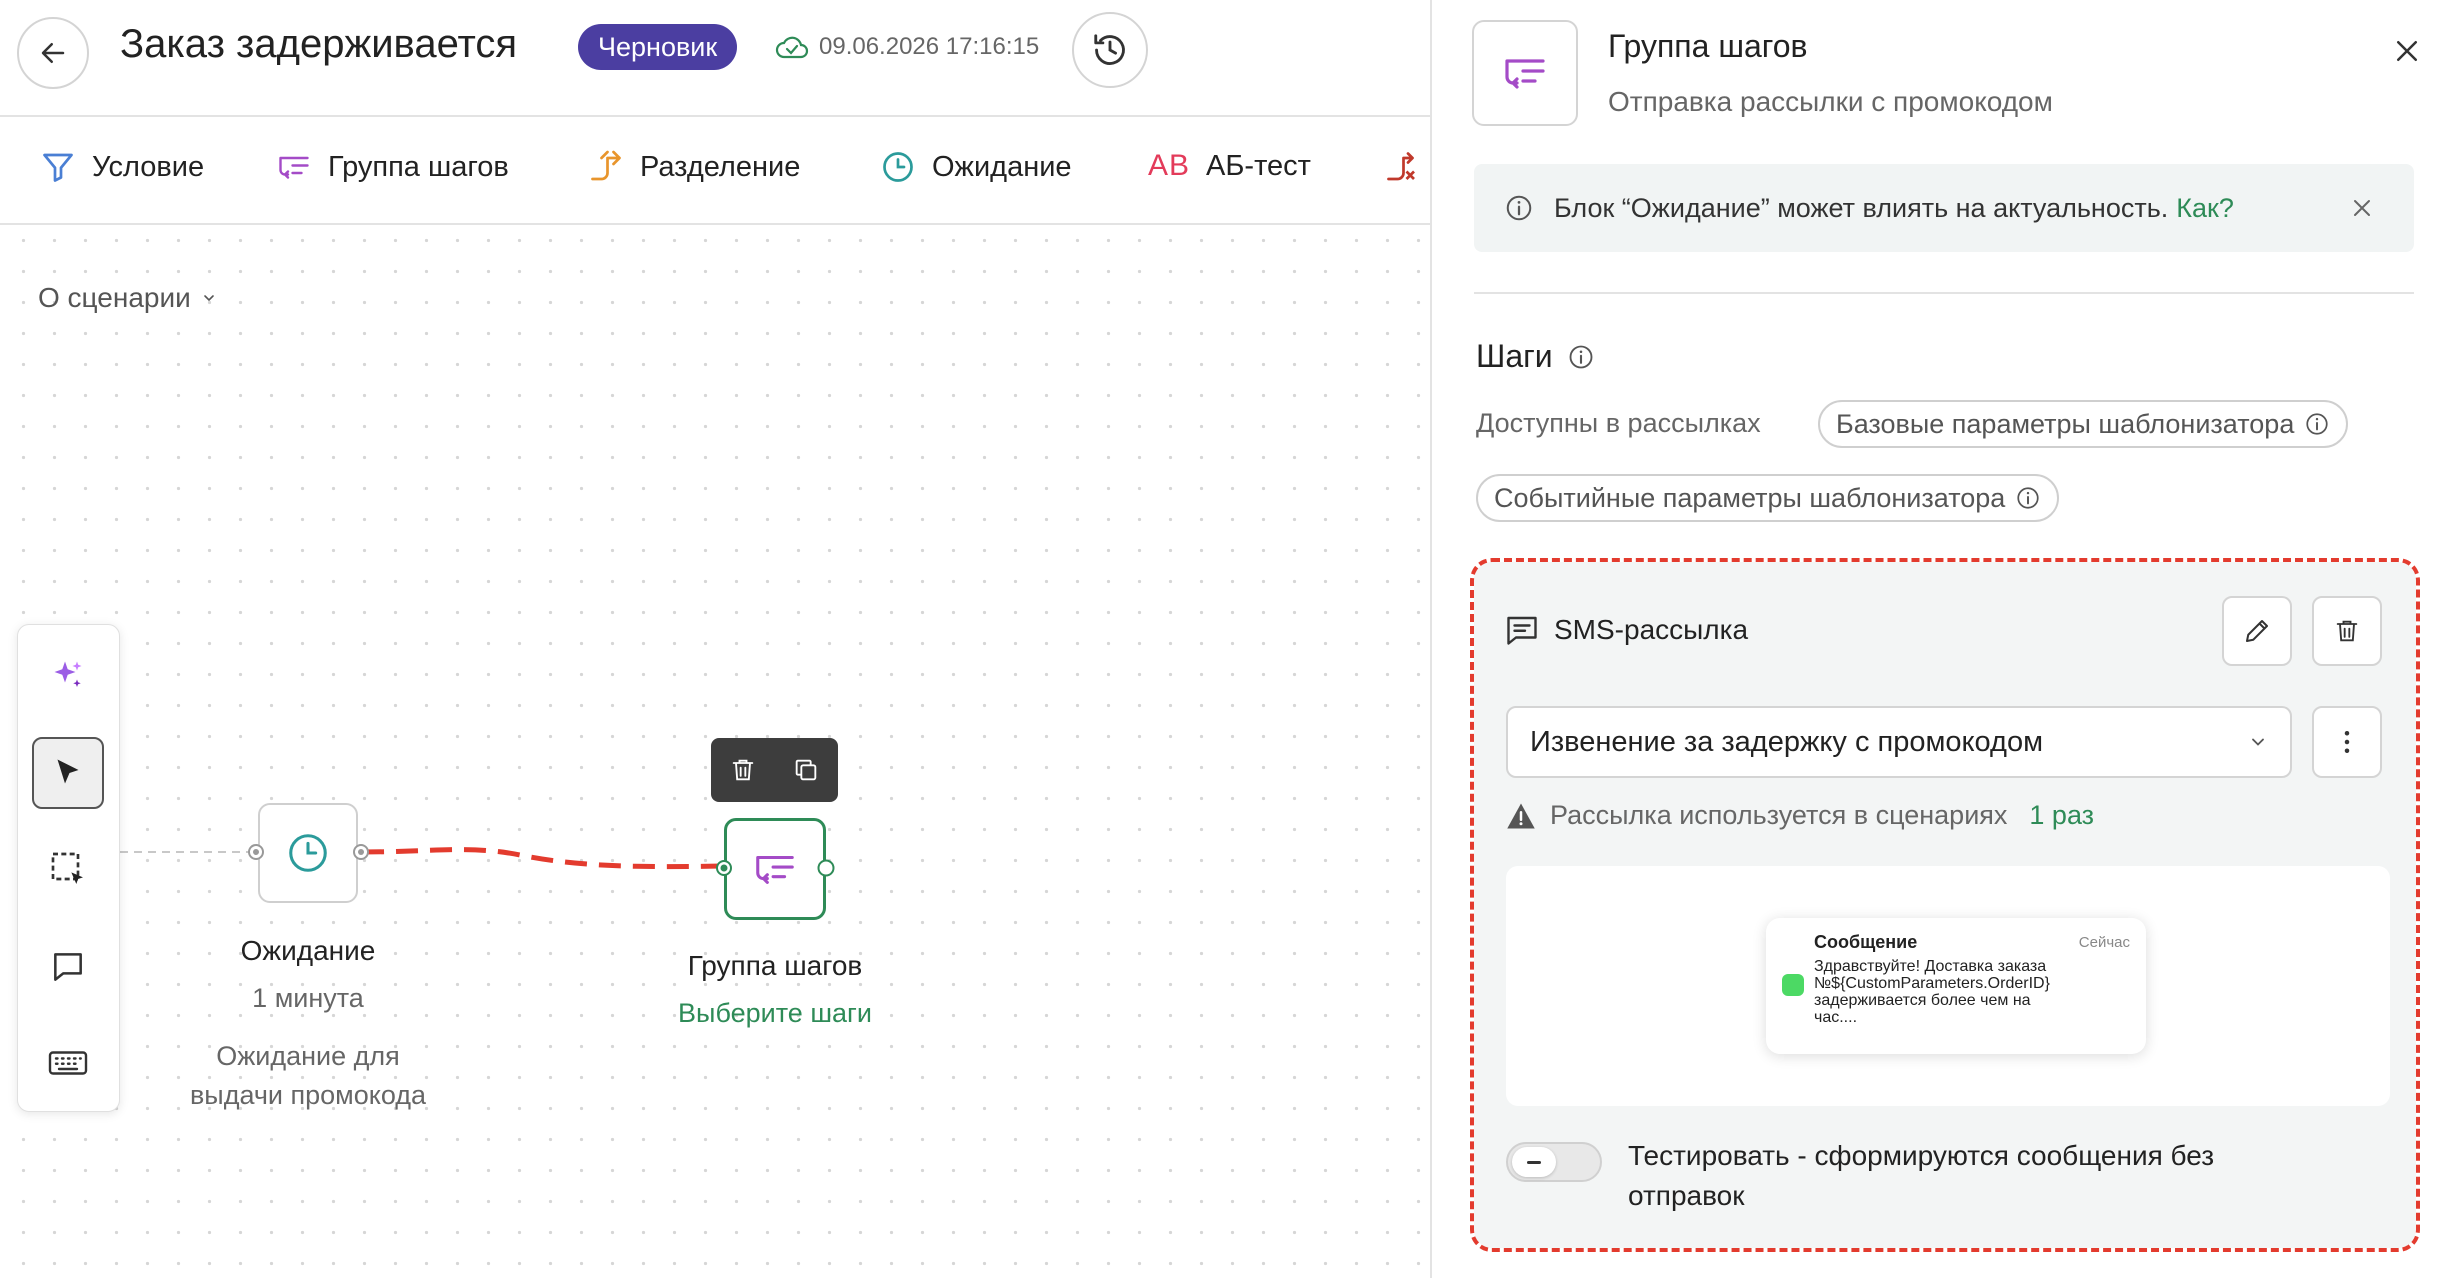 This screenshot has height=1278, width=2440. Describe the element at coordinates (308, 1056) in the screenshot. I see `wait-node-description-line1: Ожидание для` at that location.